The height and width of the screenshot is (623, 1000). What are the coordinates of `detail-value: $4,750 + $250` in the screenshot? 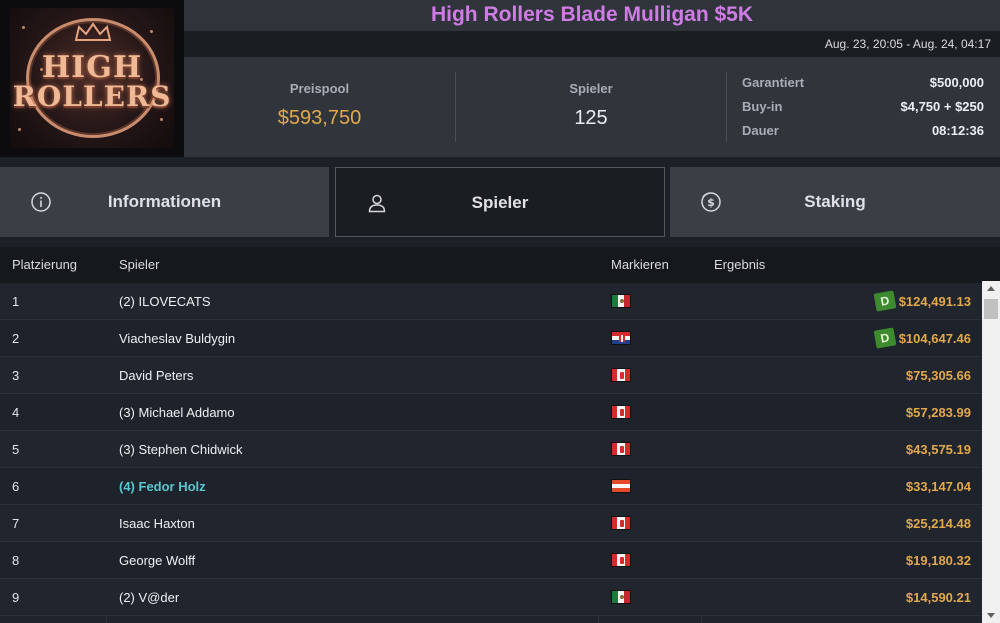 It's located at (942, 106).